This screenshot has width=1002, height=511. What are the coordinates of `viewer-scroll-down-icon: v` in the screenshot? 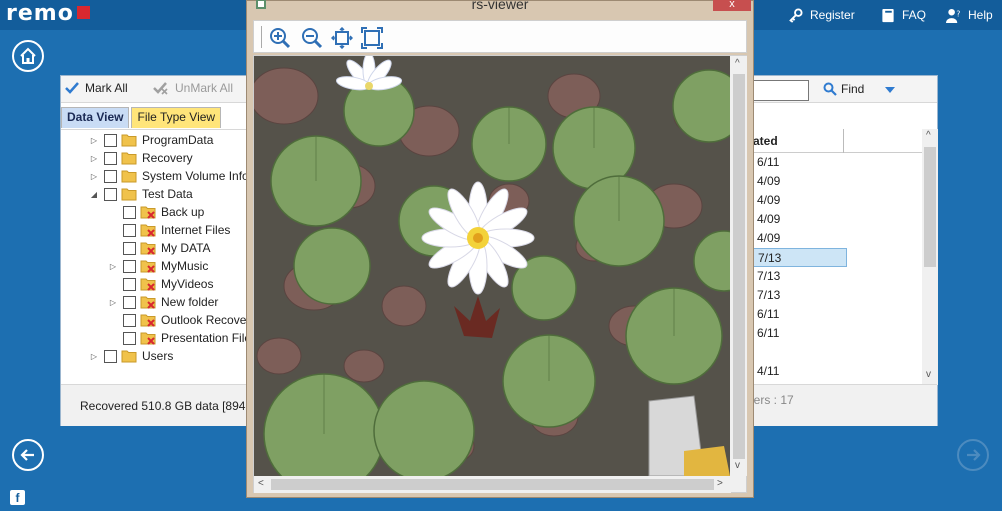 It's located at (737, 466).